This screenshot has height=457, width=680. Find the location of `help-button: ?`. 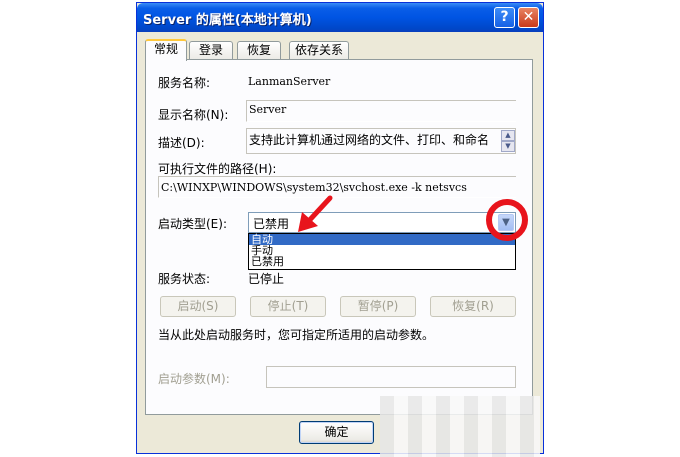

help-button: ? is located at coordinates (504, 17).